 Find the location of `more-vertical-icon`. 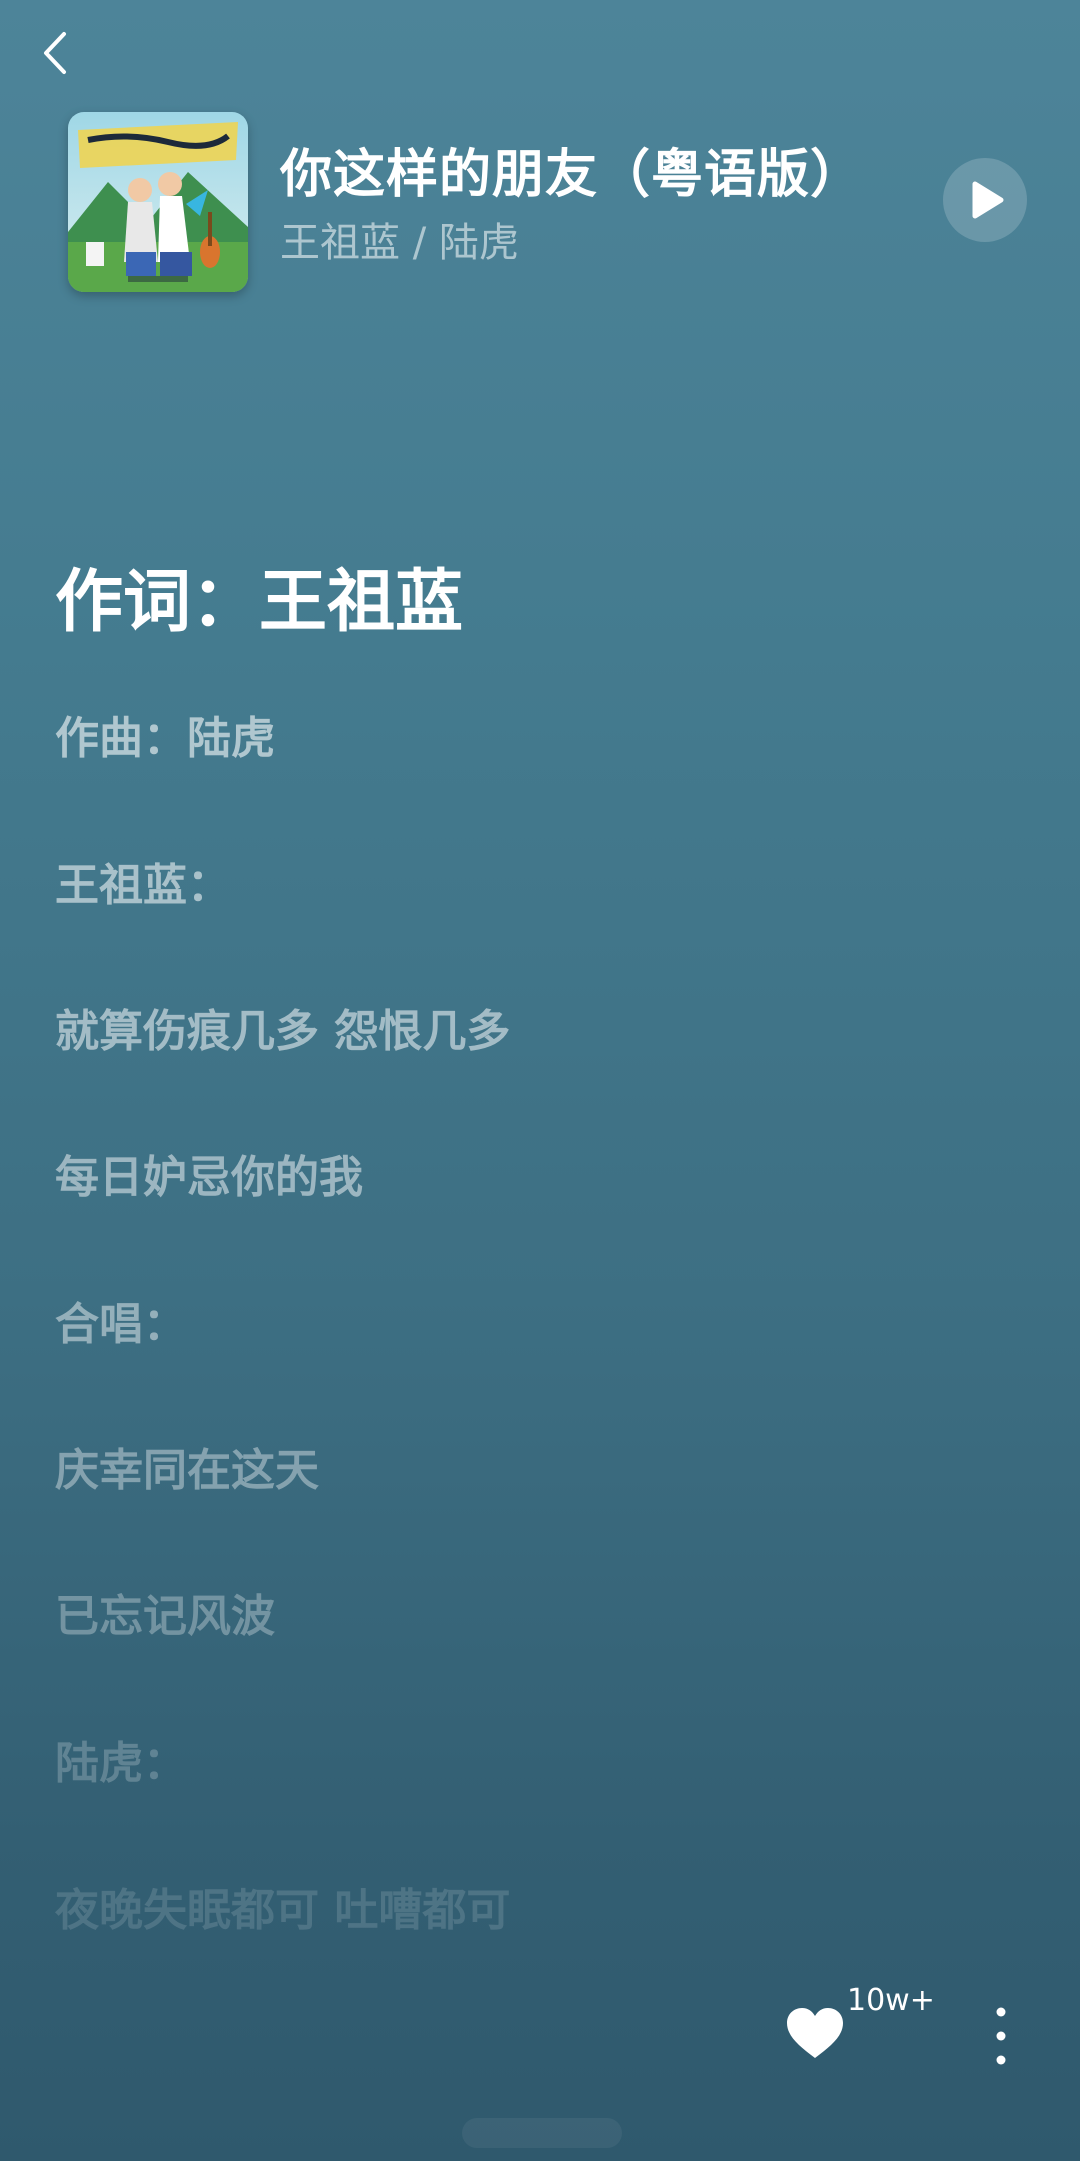

more-vertical-icon is located at coordinates (1001, 2036).